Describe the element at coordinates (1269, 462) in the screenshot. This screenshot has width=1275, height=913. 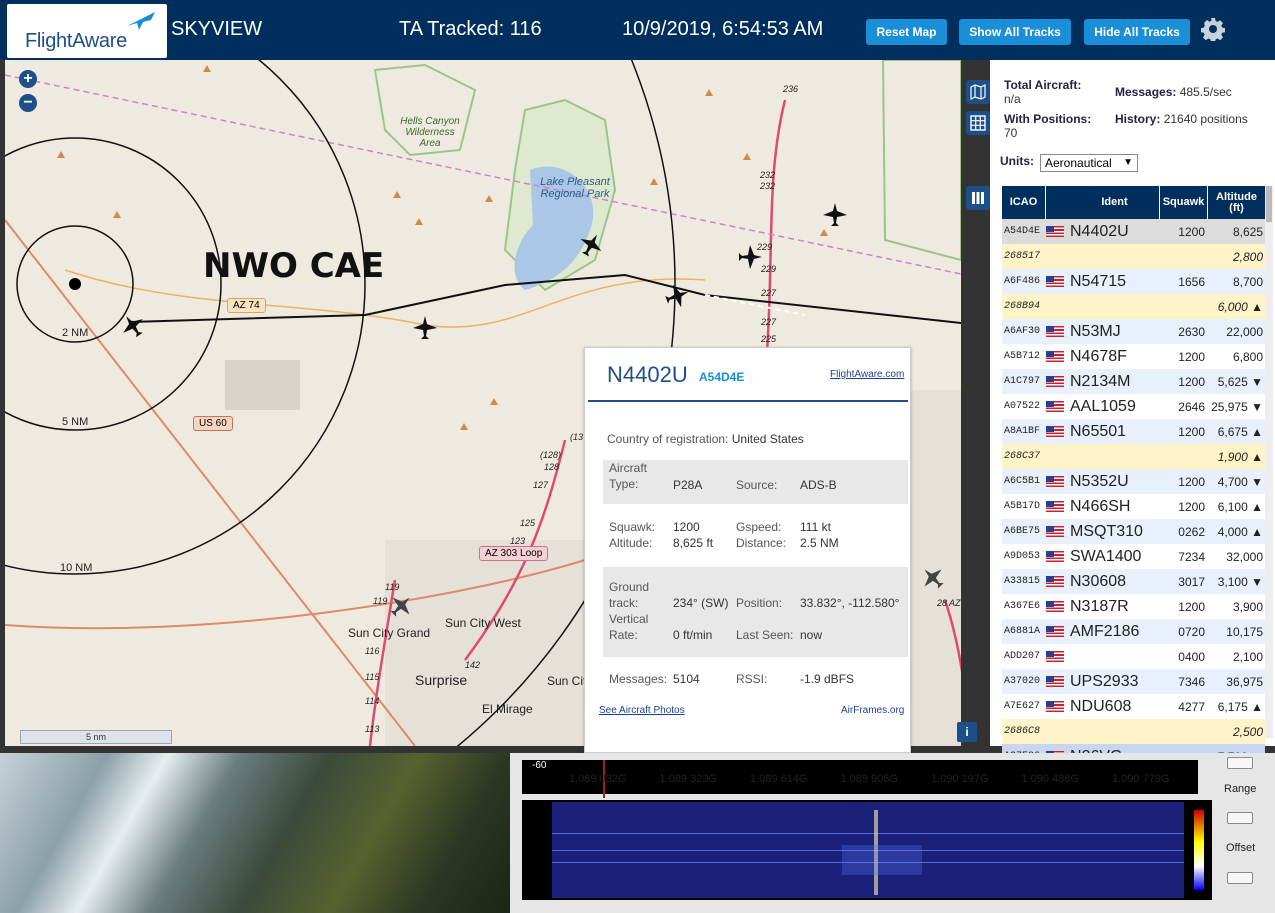
I see `table-scrollbar` at that location.